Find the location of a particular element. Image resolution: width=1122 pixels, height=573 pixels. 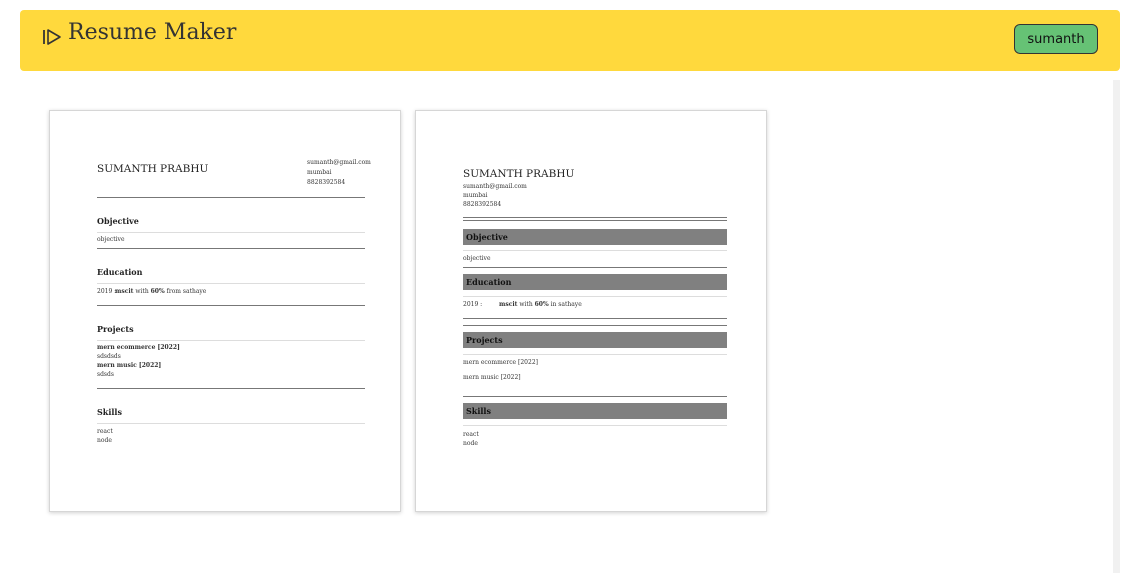

education-entry: mscit with 60% from sathaye is located at coordinates (161, 291).